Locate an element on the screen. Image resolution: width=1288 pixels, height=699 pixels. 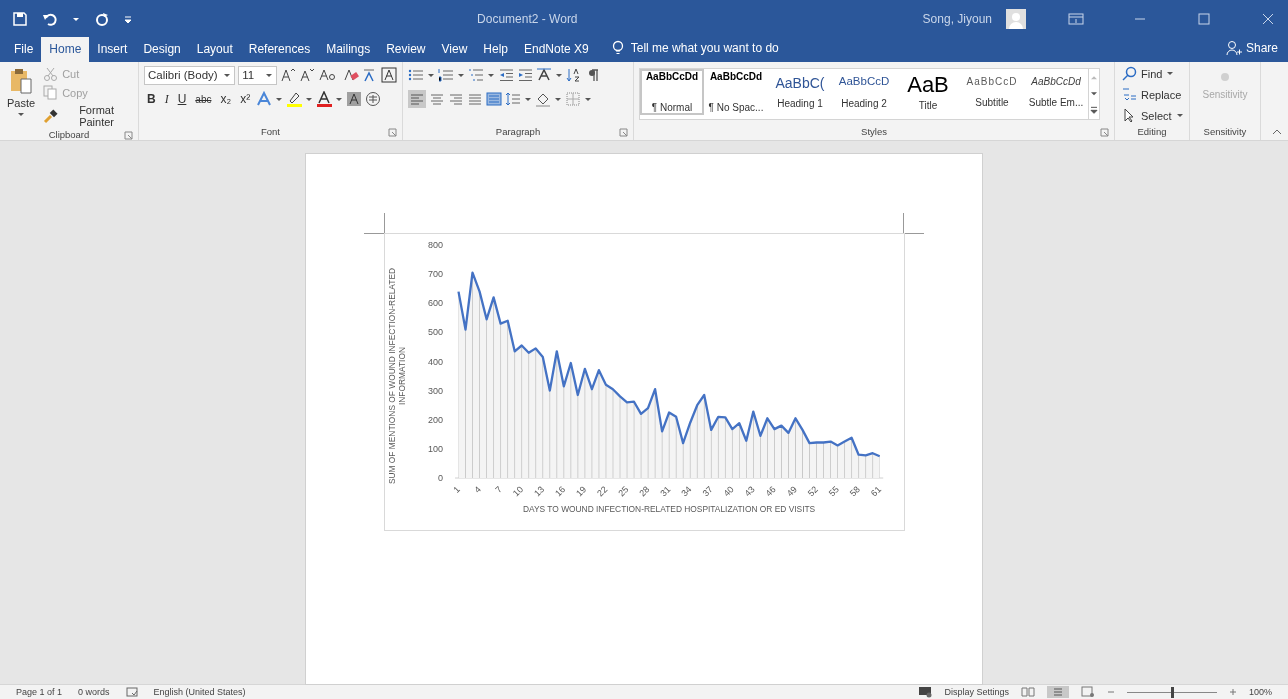
find-button: Find is located at coordinates (1152, 73).